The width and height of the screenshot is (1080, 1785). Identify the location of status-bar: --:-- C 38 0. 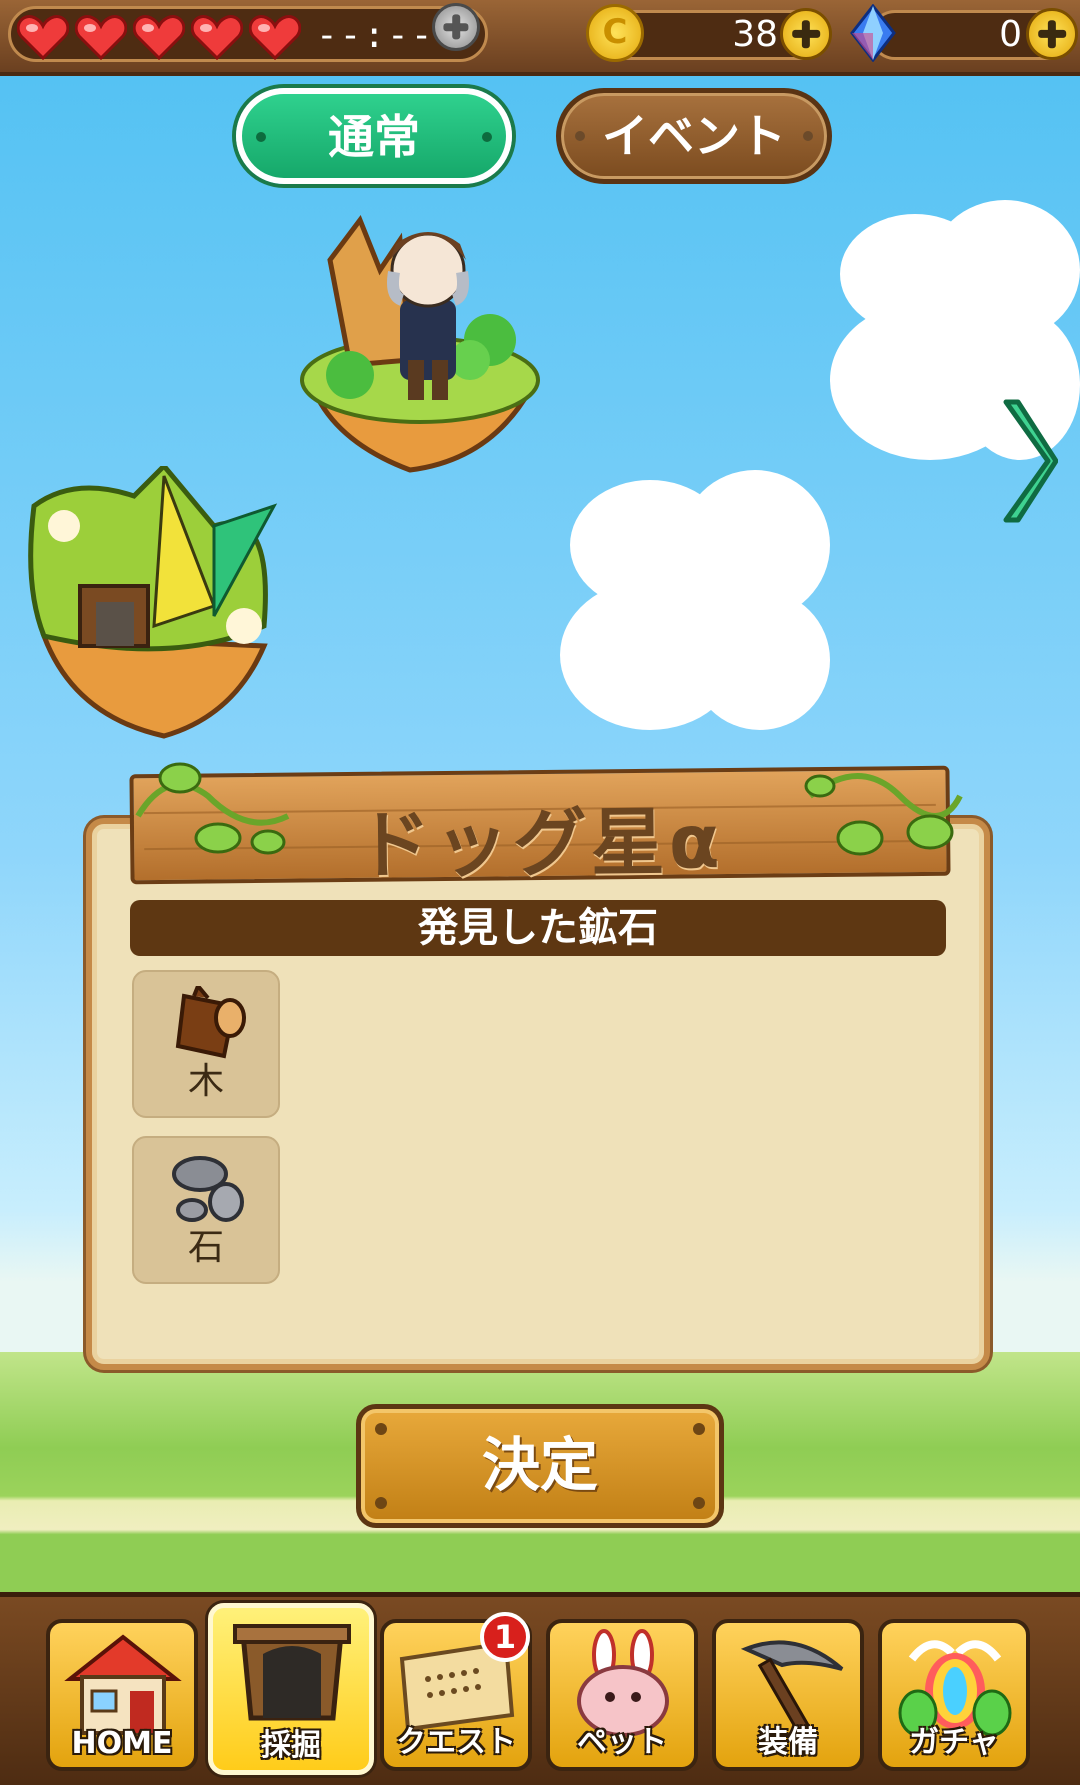
(540, 38).